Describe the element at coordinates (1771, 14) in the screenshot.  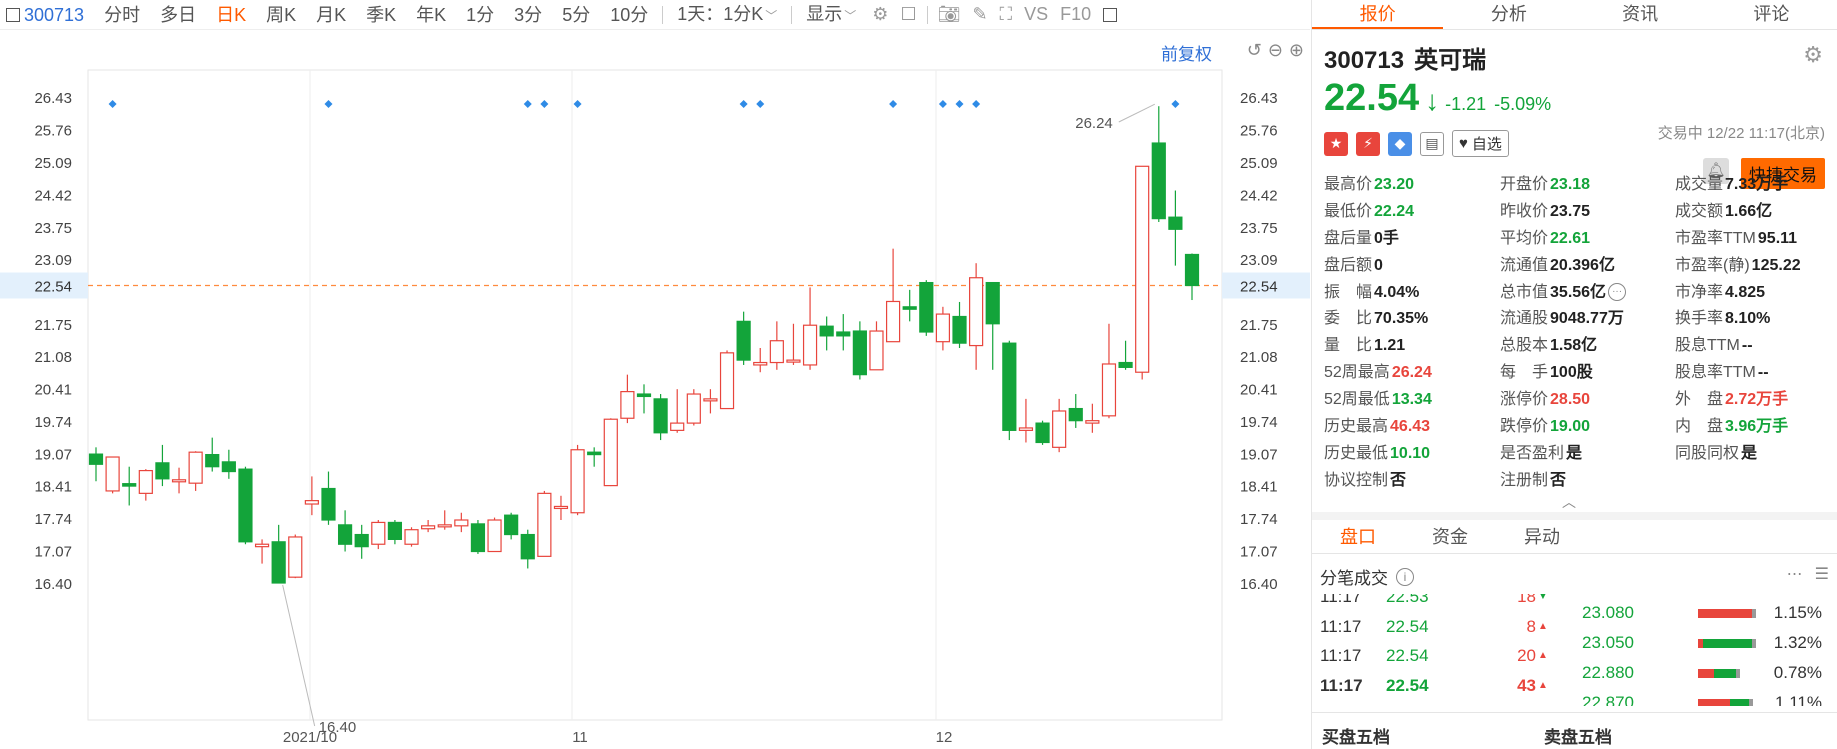
I see `panel-tab-3: 评论` at that location.